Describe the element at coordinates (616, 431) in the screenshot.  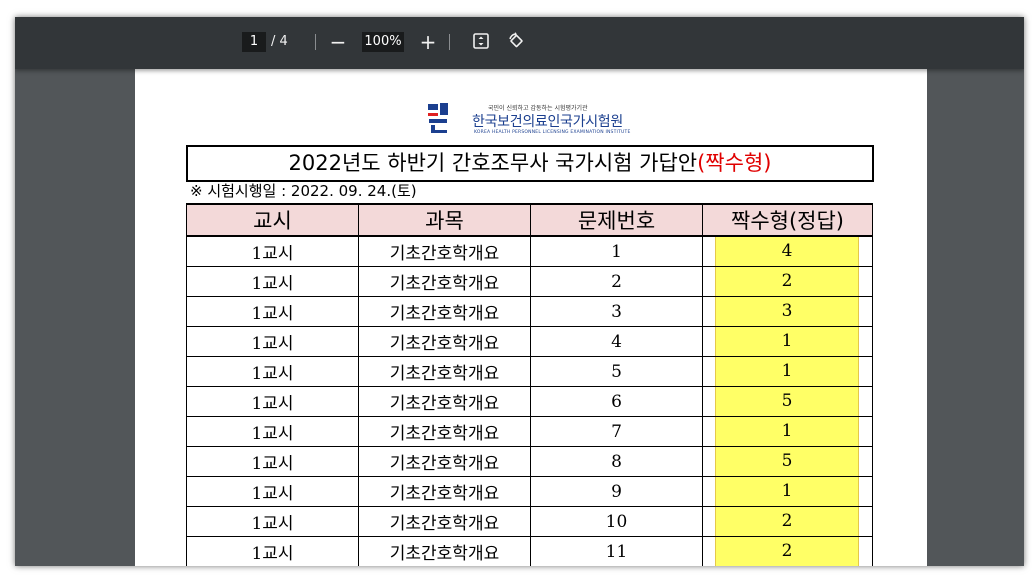
I see `cell-question-number: 7` at that location.